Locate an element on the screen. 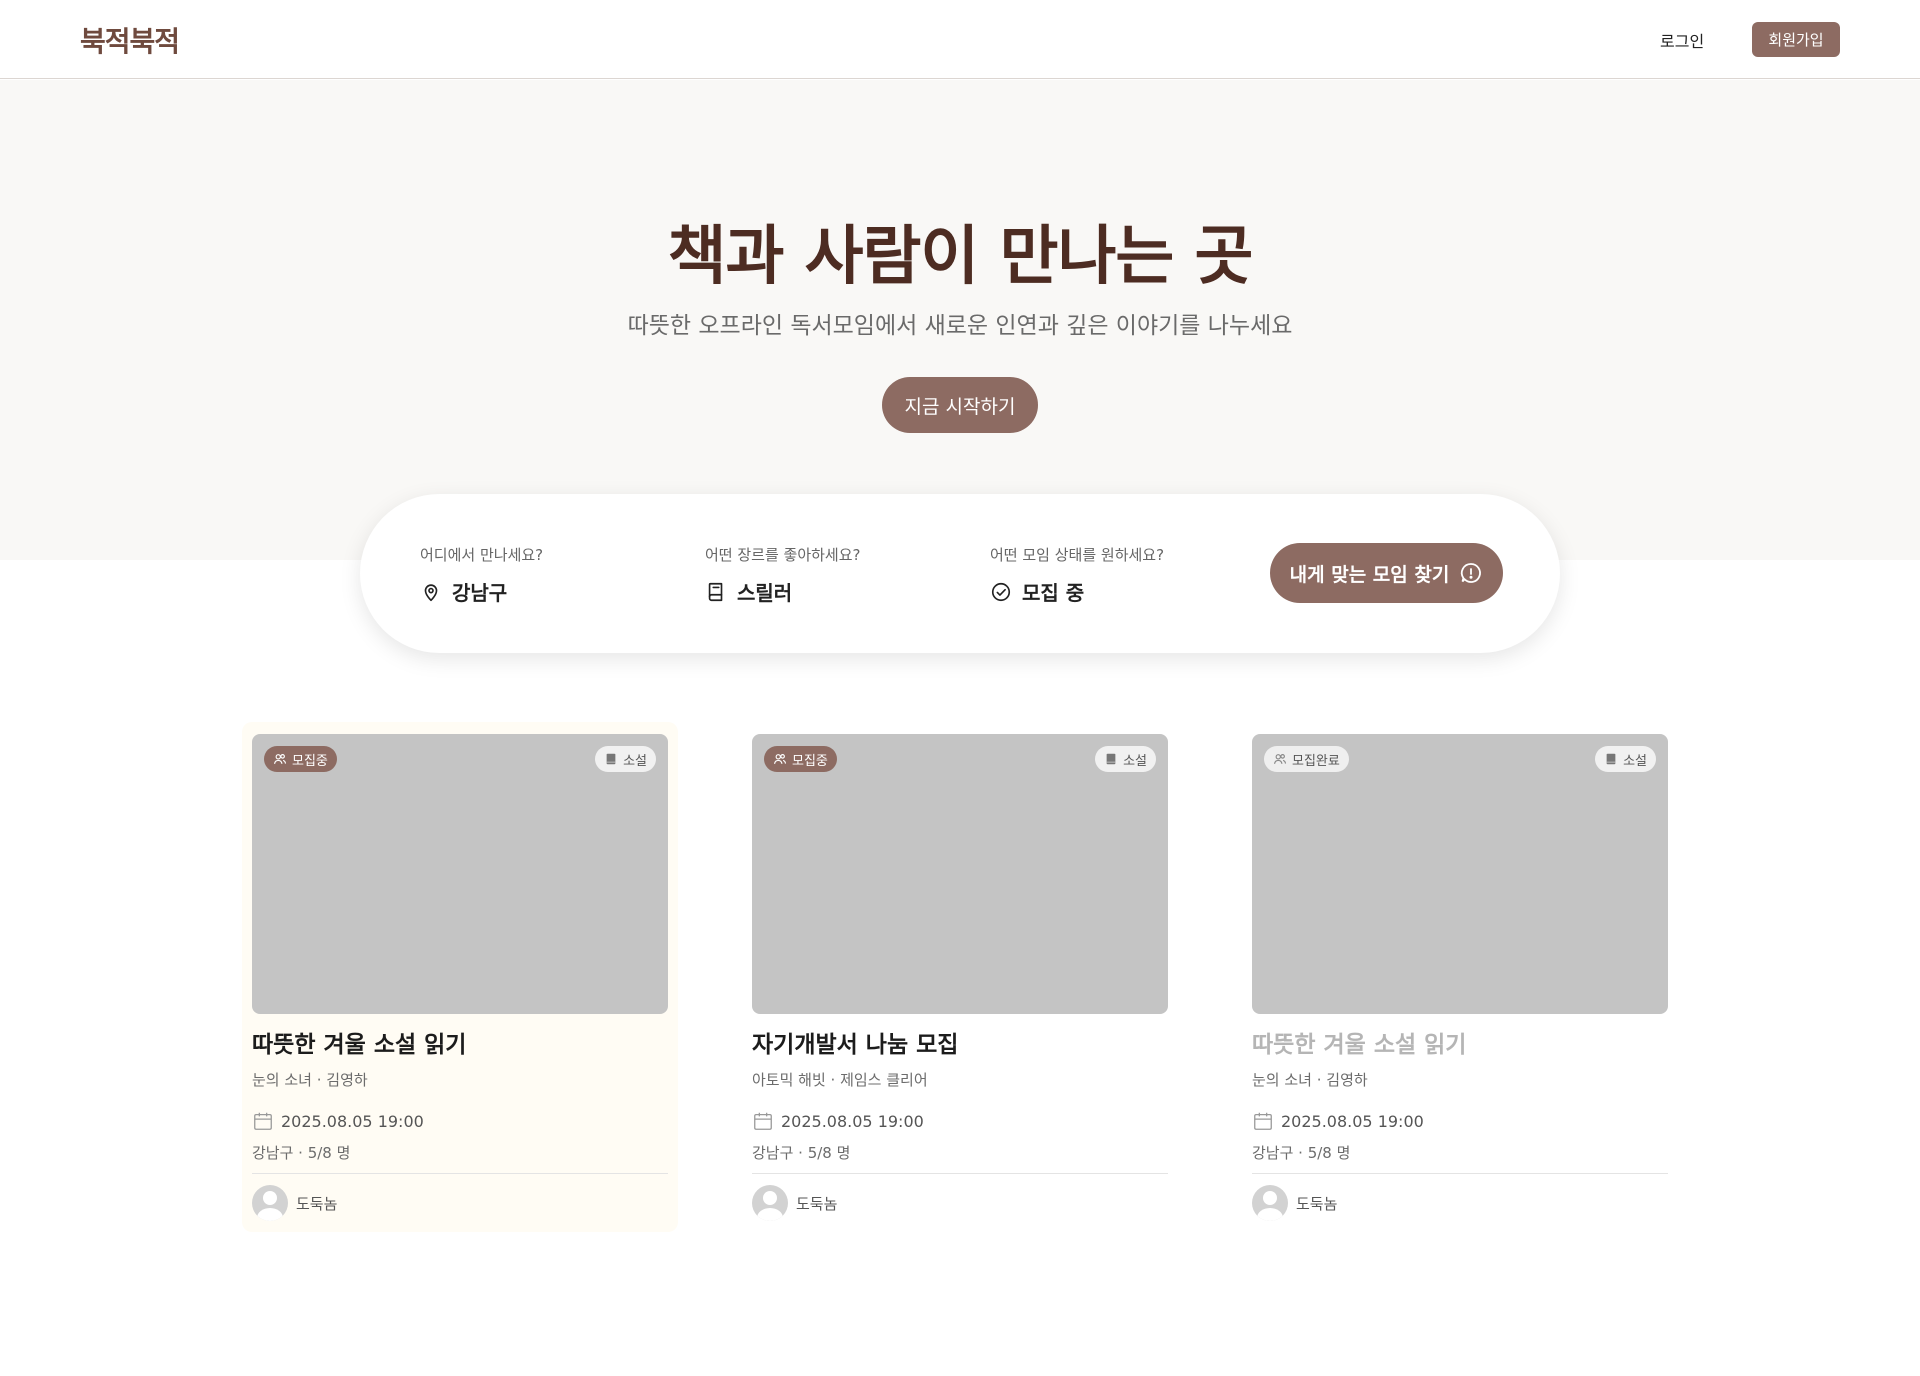 The width and height of the screenshot is (1920, 1376). signup-button: 회원가입 is located at coordinates (1796, 39).